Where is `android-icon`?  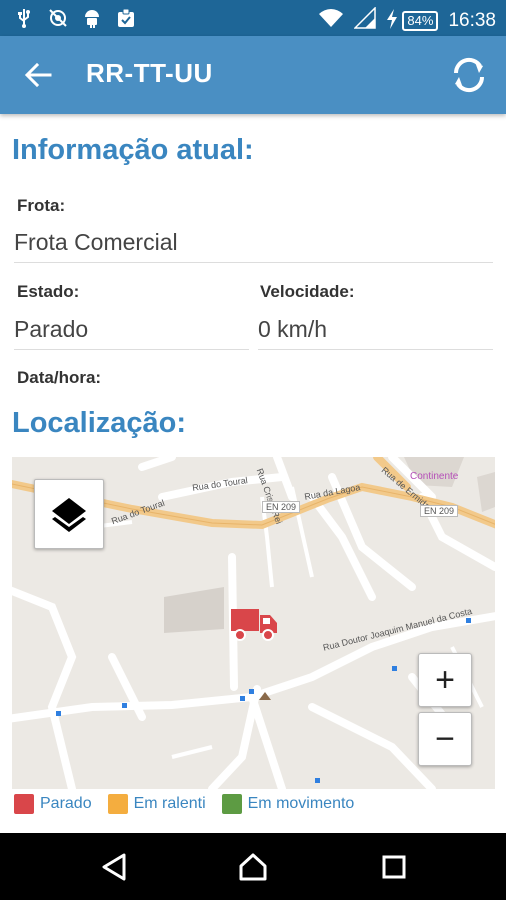 android-icon is located at coordinates (92, 18).